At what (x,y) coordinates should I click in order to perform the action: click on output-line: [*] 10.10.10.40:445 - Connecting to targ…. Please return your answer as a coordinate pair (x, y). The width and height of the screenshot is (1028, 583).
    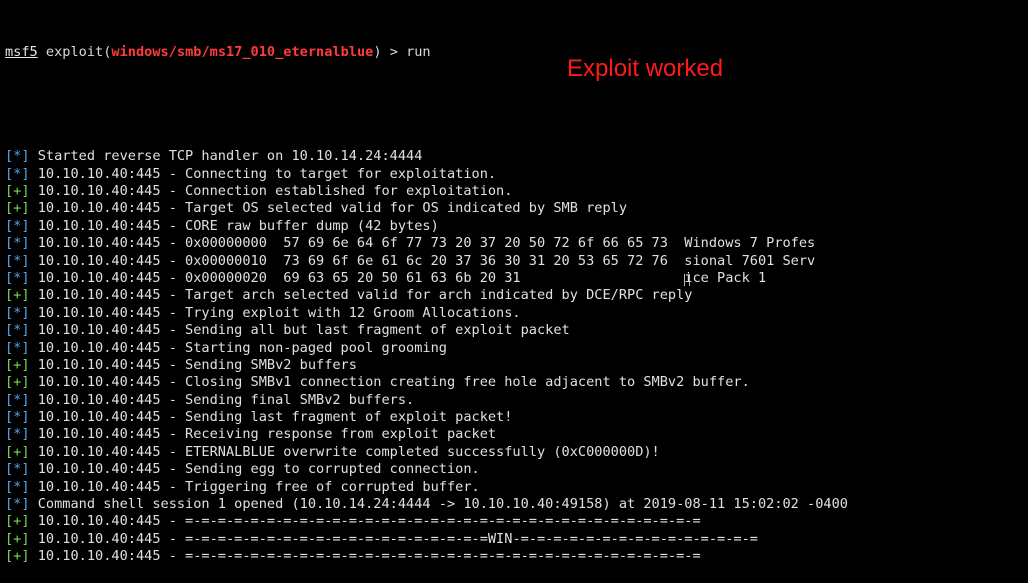
    Looking at the image, I should click on (516, 174).